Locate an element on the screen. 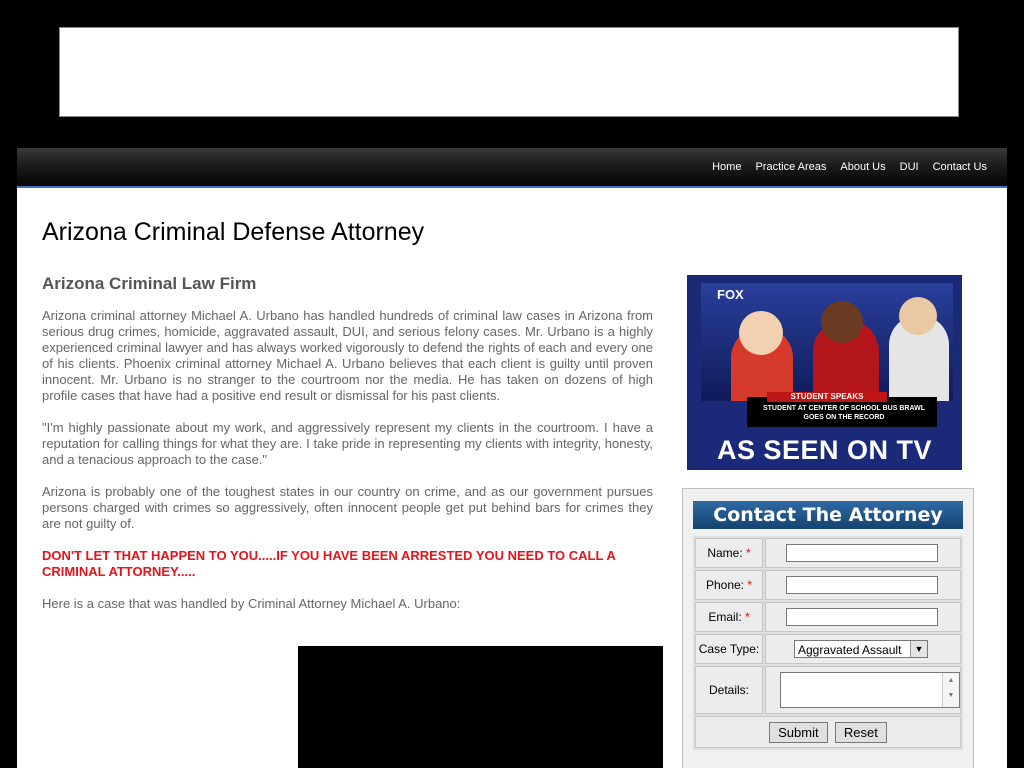 The height and width of the screenshot is (768, 1024). nav-home: Home is located at coordinates (726, 167).